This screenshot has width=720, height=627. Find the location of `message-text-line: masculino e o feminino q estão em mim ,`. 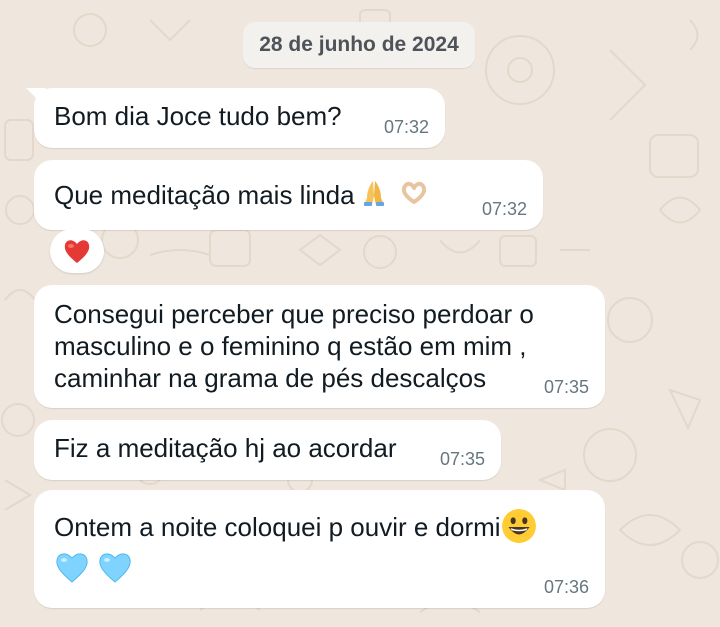

message-text-line: masculino e o feminino q estão em mim , is located at coordinates (290, 346).